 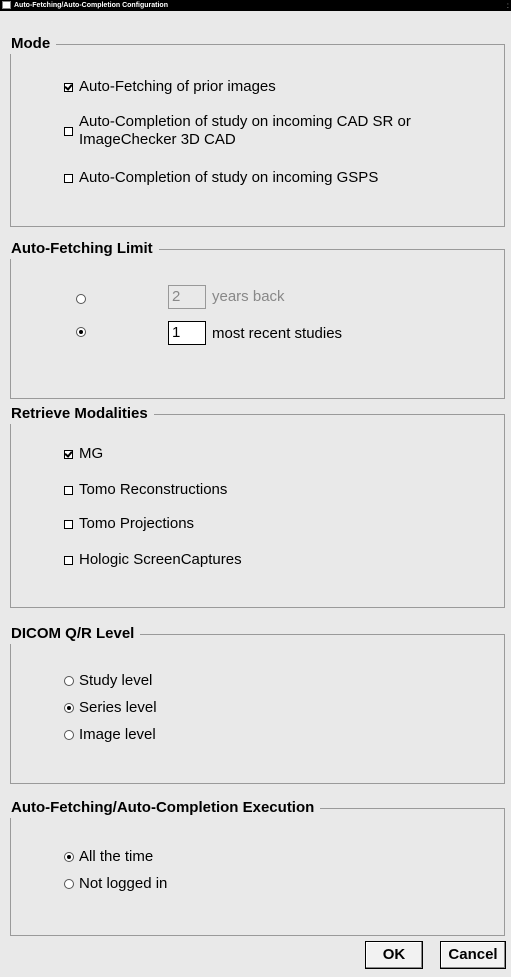 I want to click on qr-level-group-title: DICOM Q/R Level, so click(x=75, y=634).